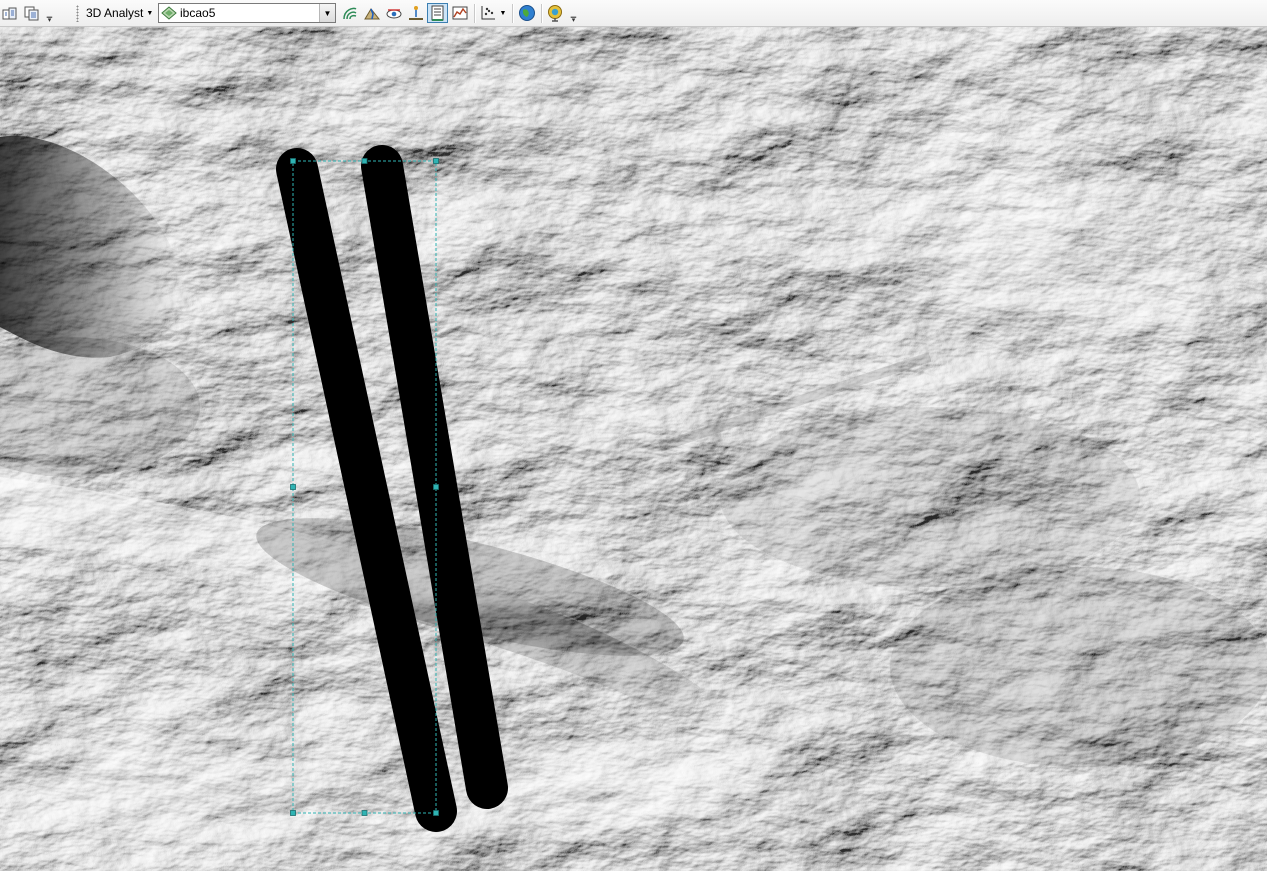  What do you see at coordinates (198, 13) in the screenshot?
I see `layer-select-value: ibcao5` at bounding box center [198, 13].